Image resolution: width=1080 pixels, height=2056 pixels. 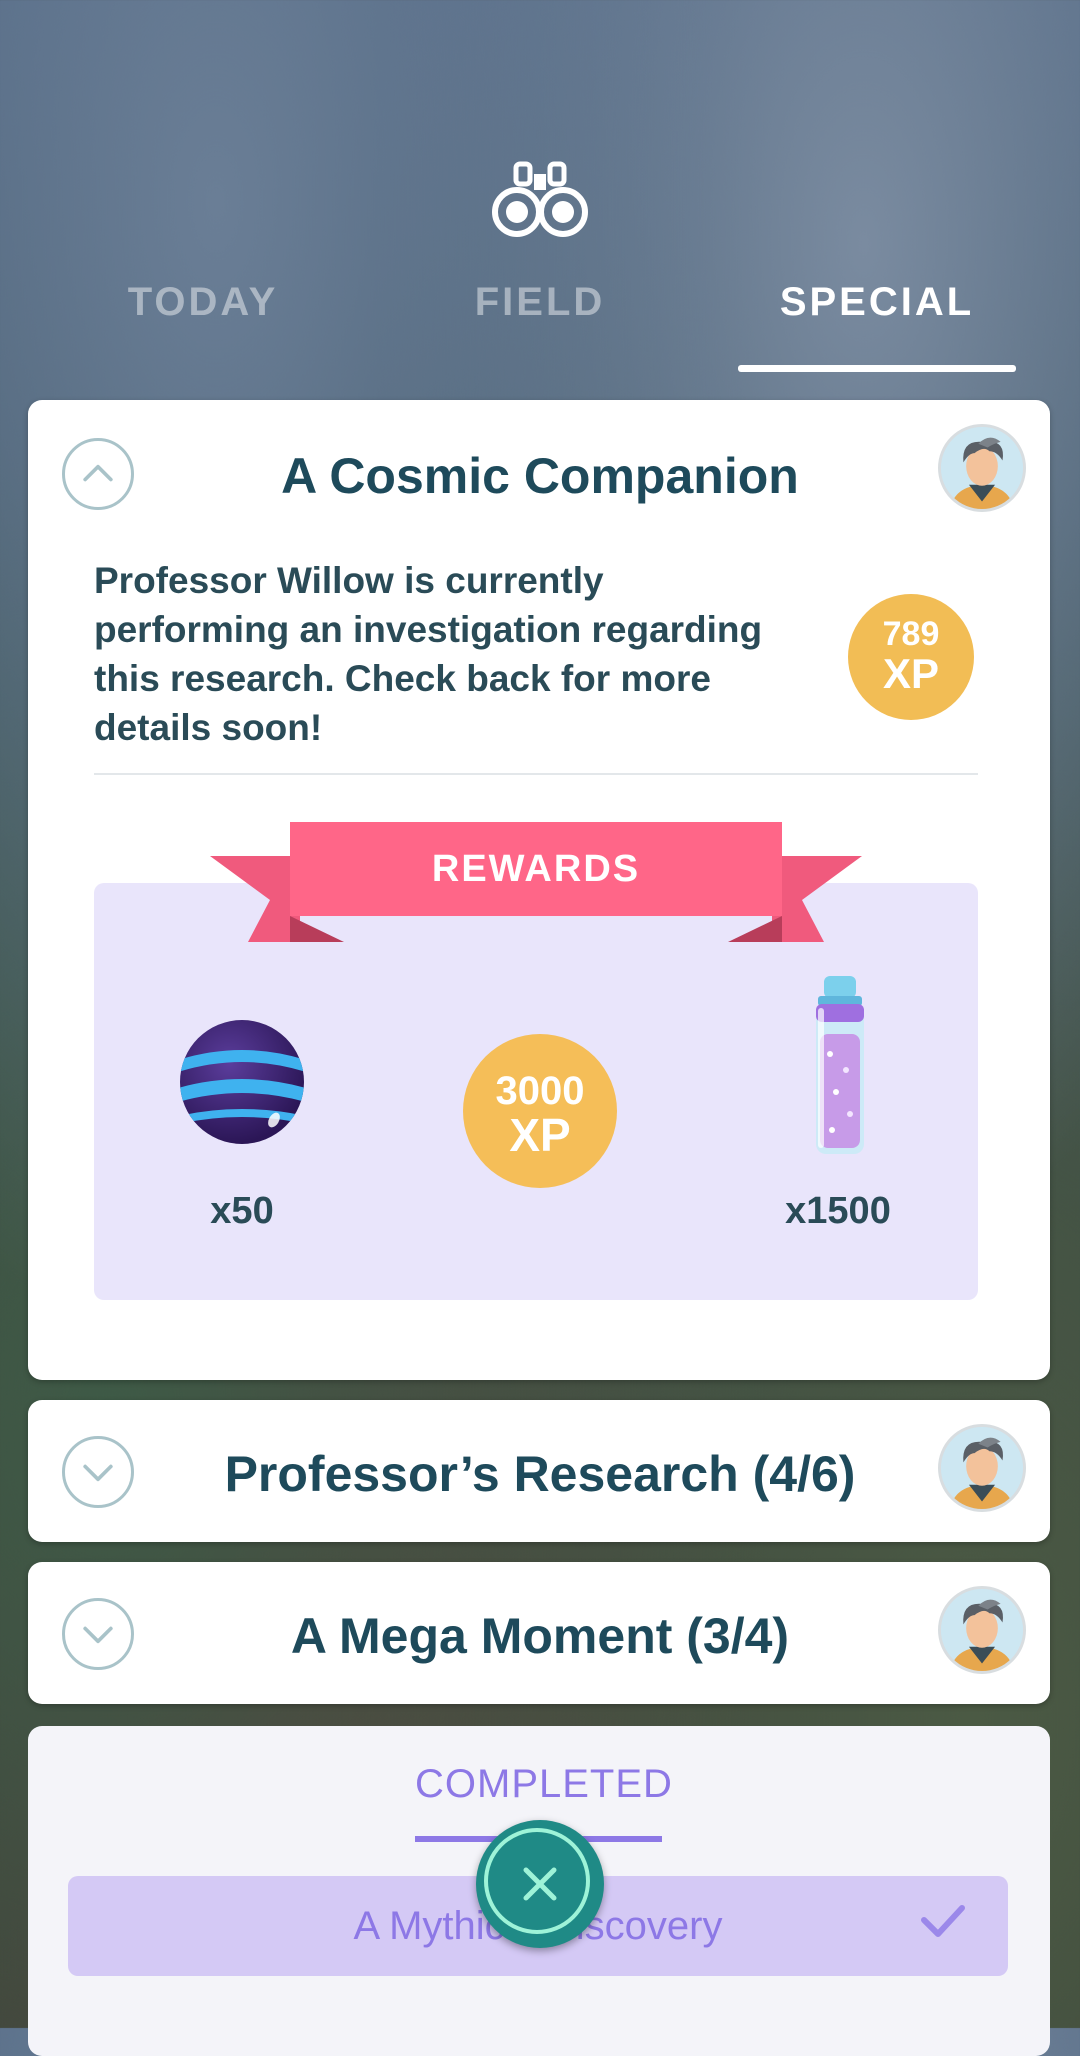 What do you see at coordinates (540, 1091) in the screenshot?
I see `reward-xp-value: 3000` at bounding box center [540, 1091].